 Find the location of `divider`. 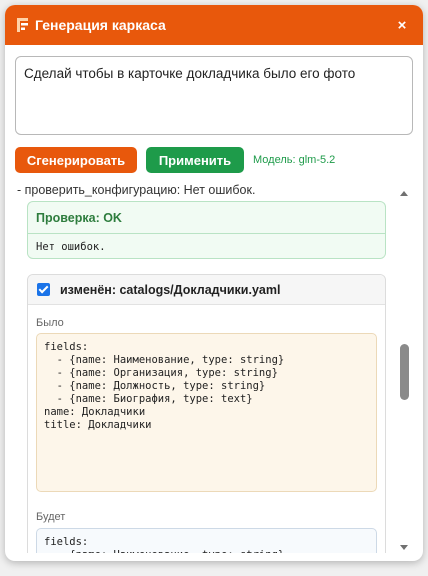

divider is located at coordinates (206, 233).